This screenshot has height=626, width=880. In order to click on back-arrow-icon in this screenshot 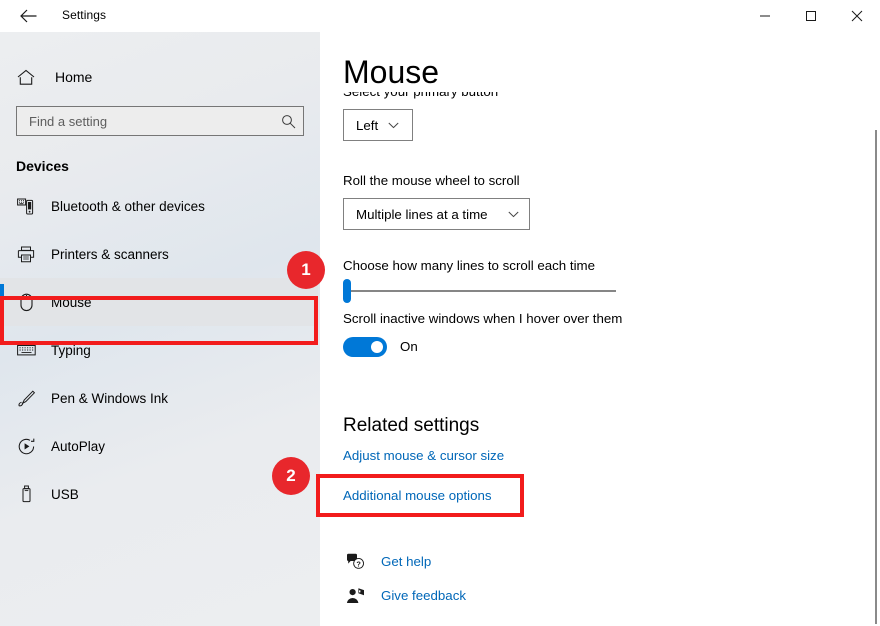, I will do `click(28, 16)`.